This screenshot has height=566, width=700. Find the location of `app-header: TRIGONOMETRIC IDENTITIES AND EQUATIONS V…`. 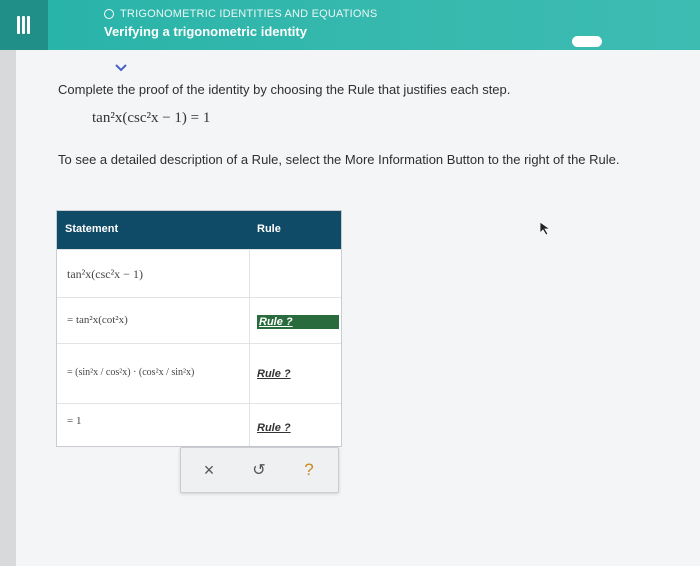

app-header: TRIGONOMETRIC IDENTITIES AND EQUATIONS V… is located at coordinates (350, 25).